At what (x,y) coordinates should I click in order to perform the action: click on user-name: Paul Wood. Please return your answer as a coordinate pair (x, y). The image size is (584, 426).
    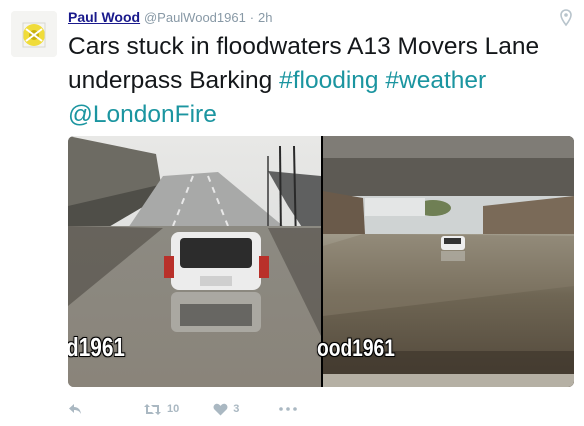
    Looking at the image, I should click on (104, 17).